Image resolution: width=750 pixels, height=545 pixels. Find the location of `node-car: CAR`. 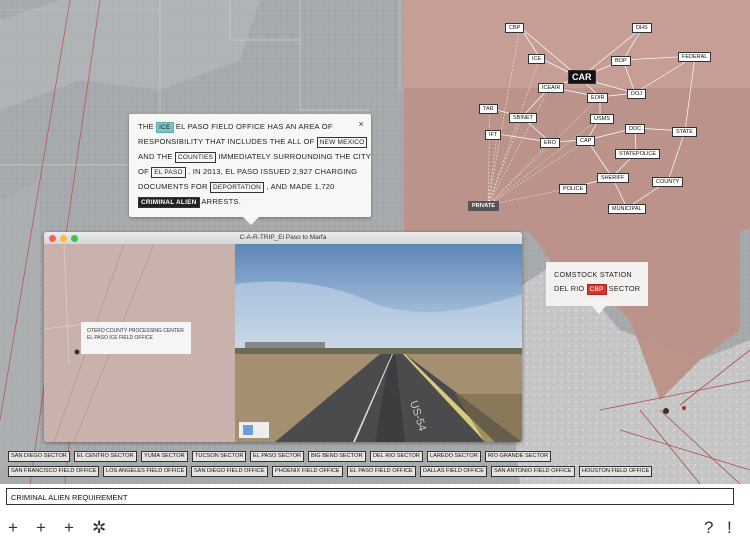

node-car: CAR is located at coordinates (582, 77).